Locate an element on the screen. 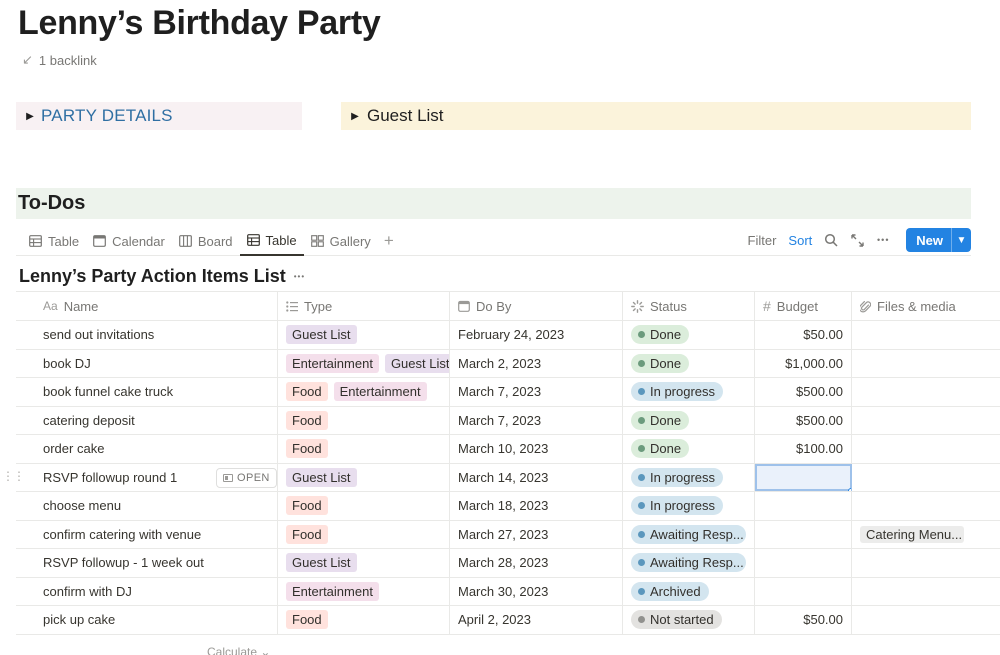 This screenshot has height=655, width=1000. search-icon is located at coordinates (831, 240).